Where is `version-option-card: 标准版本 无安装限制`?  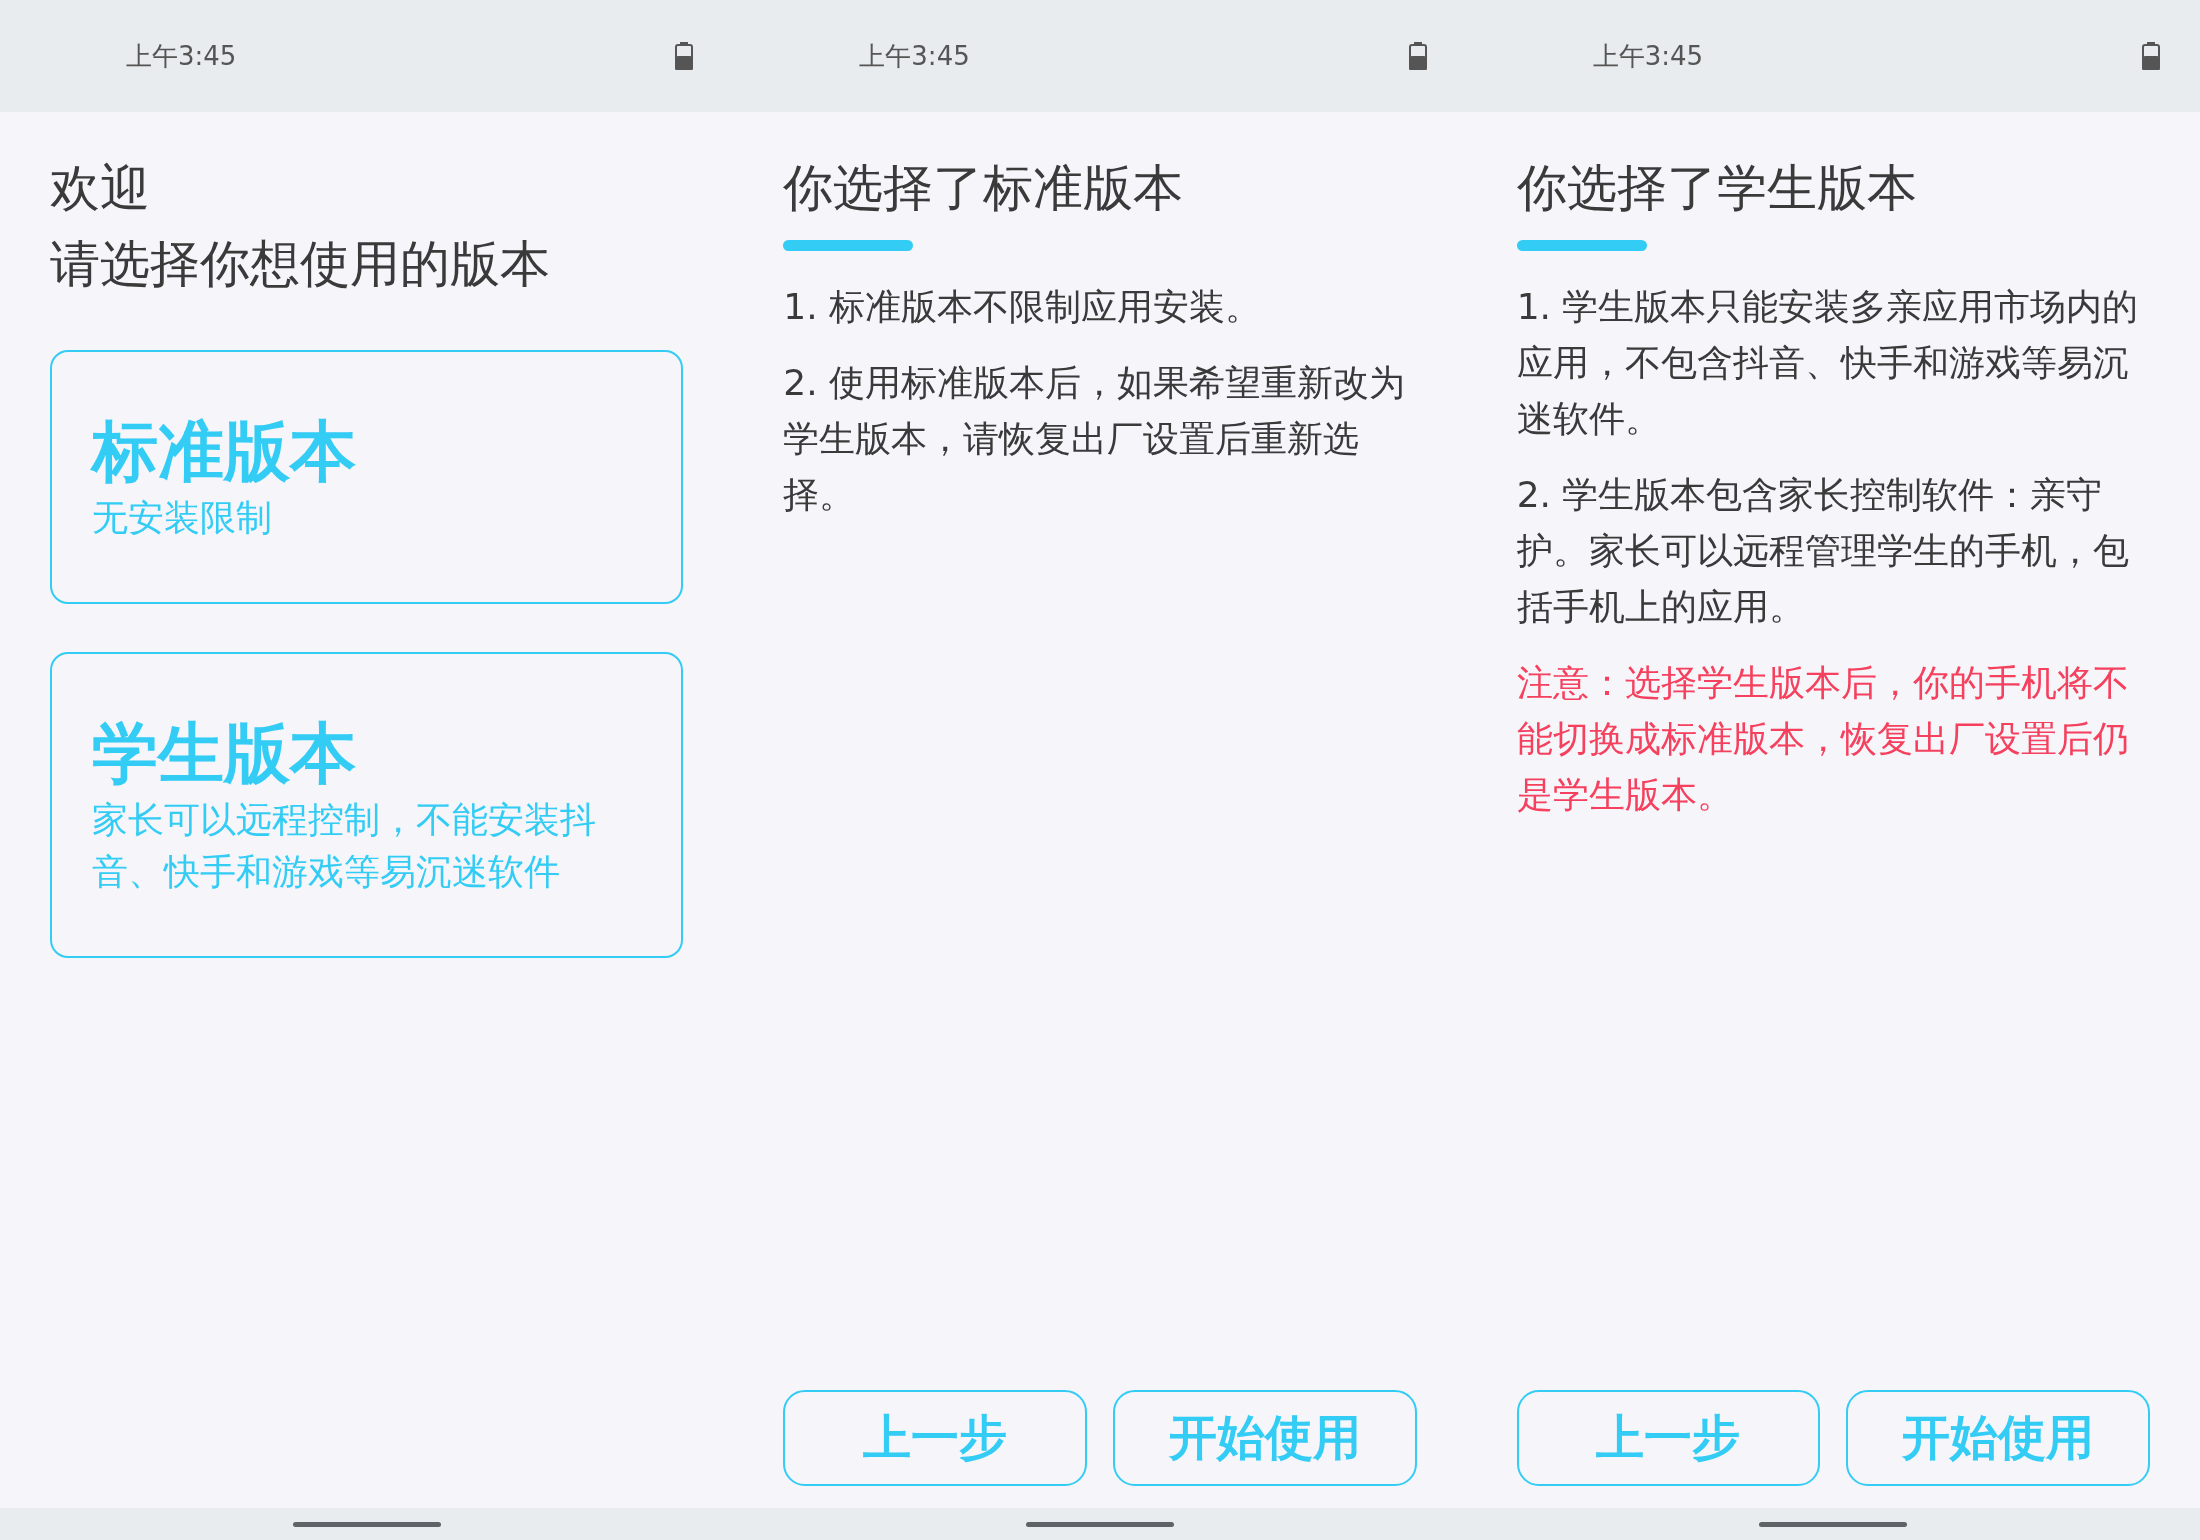 version-option-card: 标准版本 无安装限制 is located at coordinates (367, 477).